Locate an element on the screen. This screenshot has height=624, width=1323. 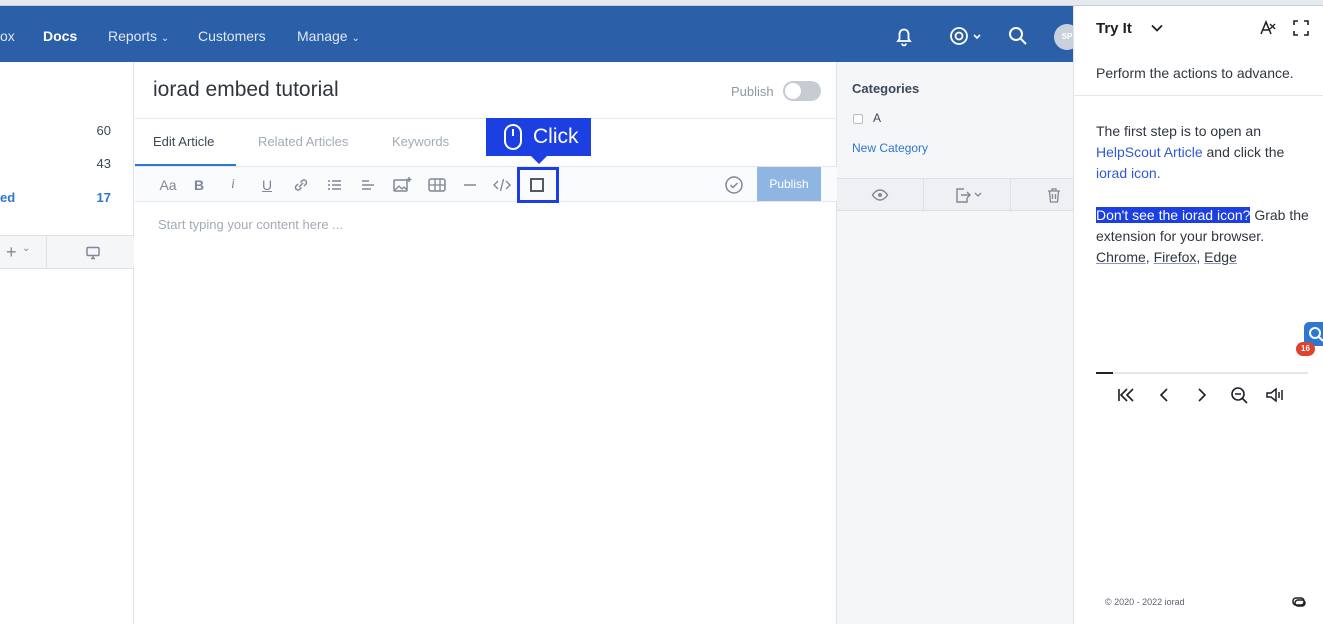
monitor-icon is located at coordinates (93, 253).